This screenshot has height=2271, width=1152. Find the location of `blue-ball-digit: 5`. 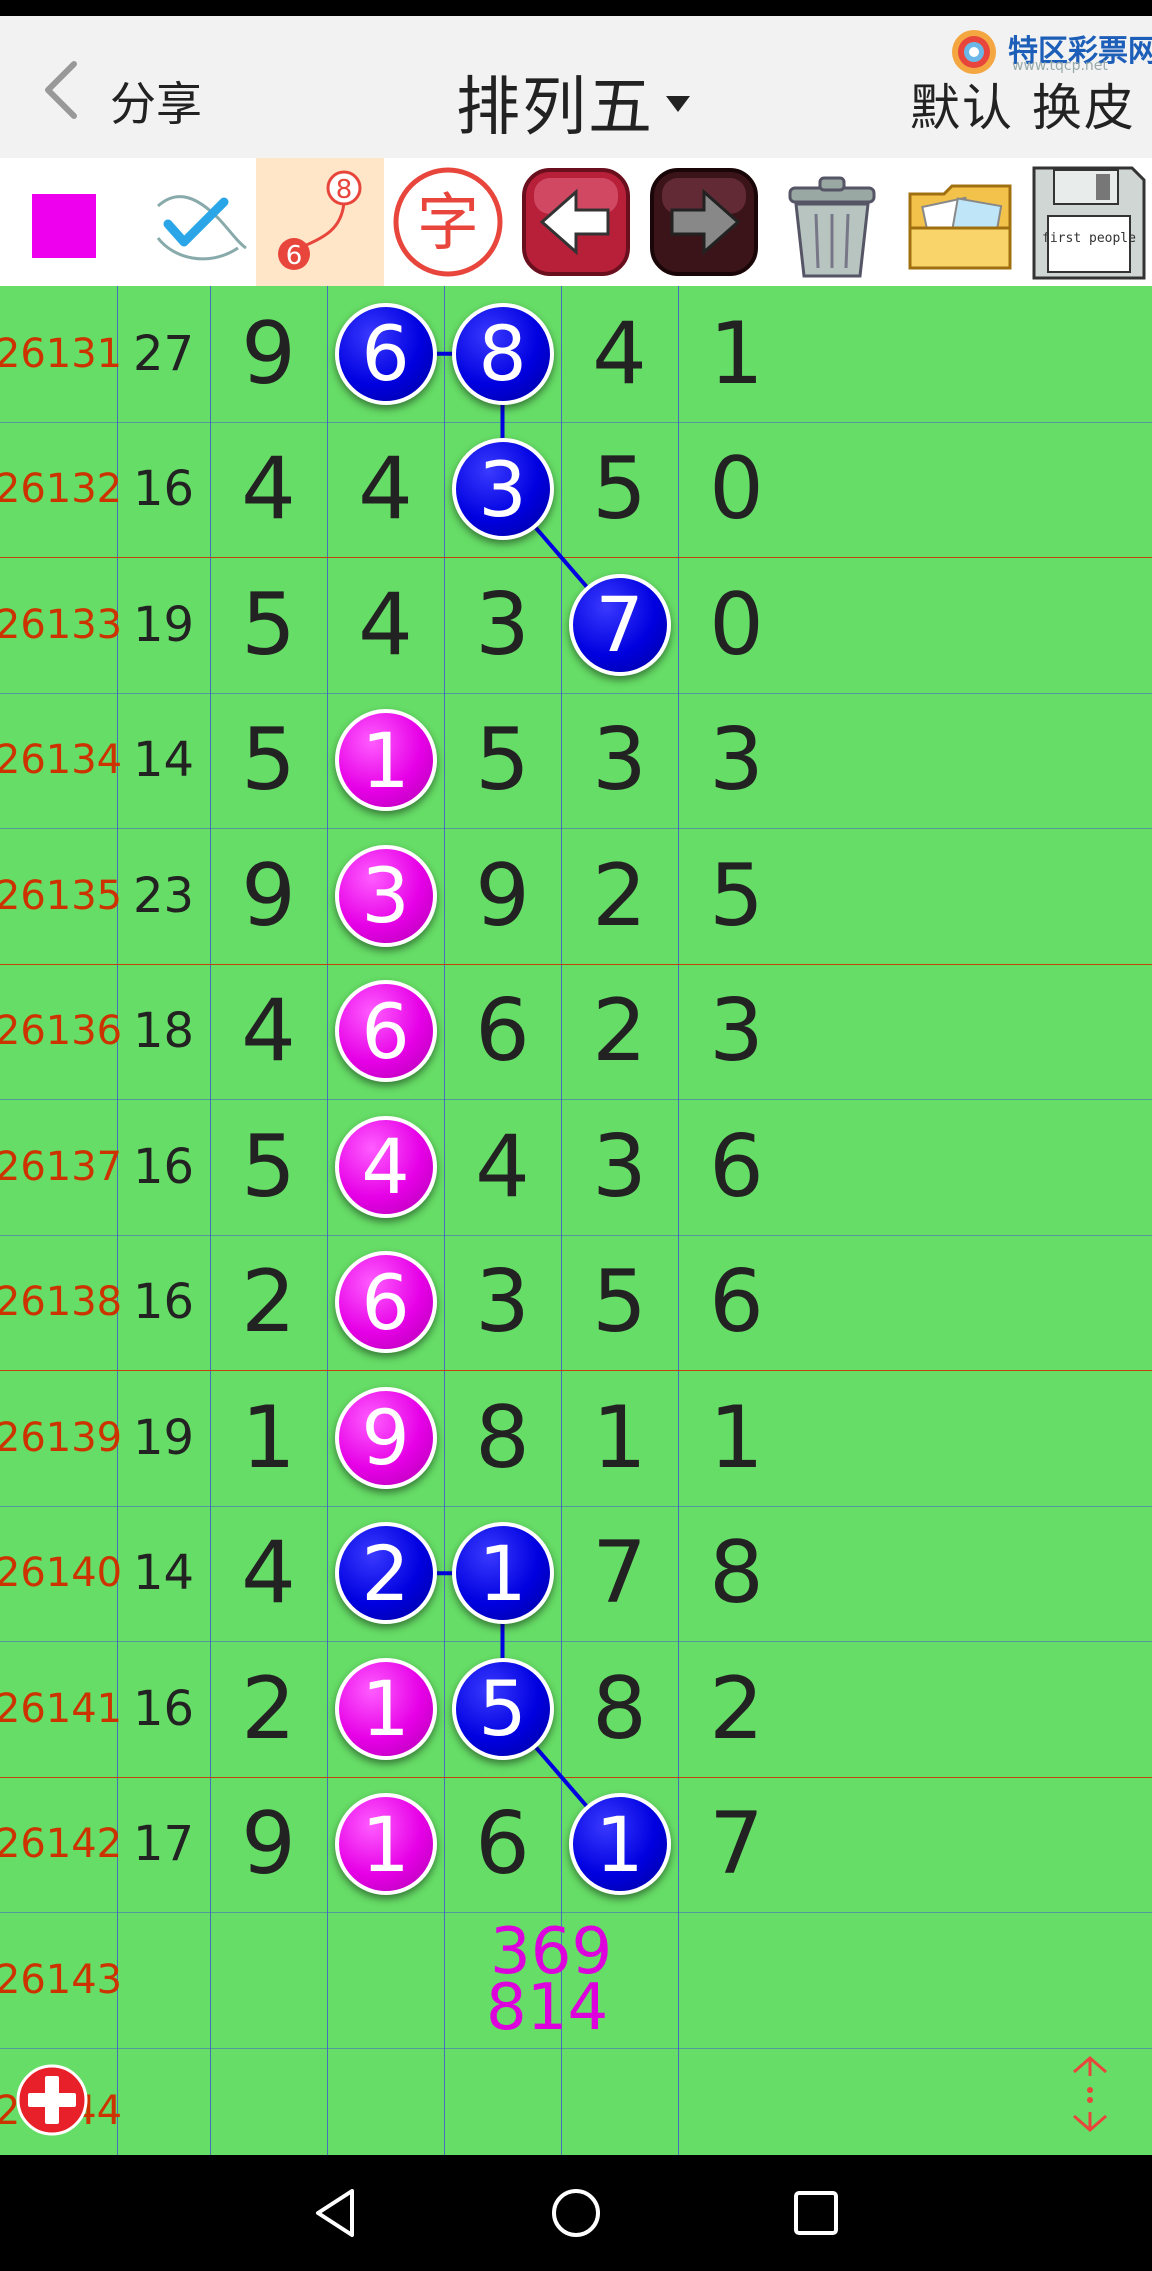

blue-ball-digit: 5 is located at coordinates (502, 1708).